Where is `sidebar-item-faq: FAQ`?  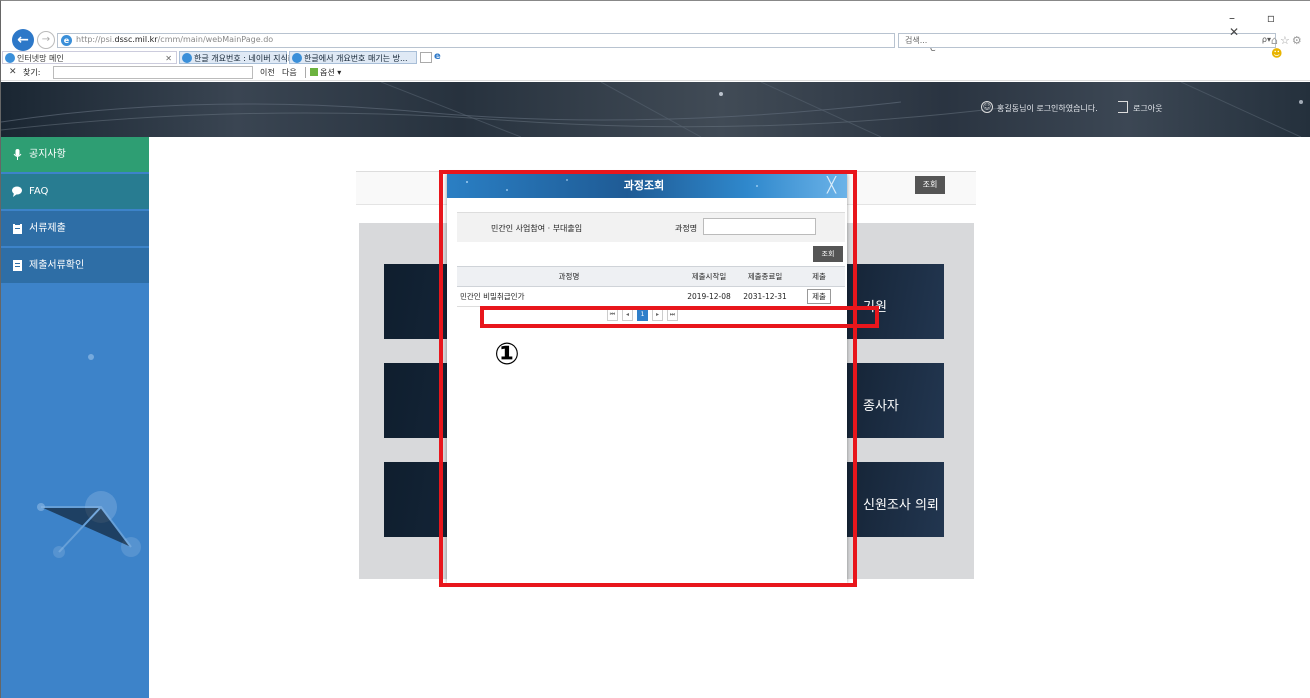
sidebar-item-faq: FAQ is located at coordinates (75, 191).